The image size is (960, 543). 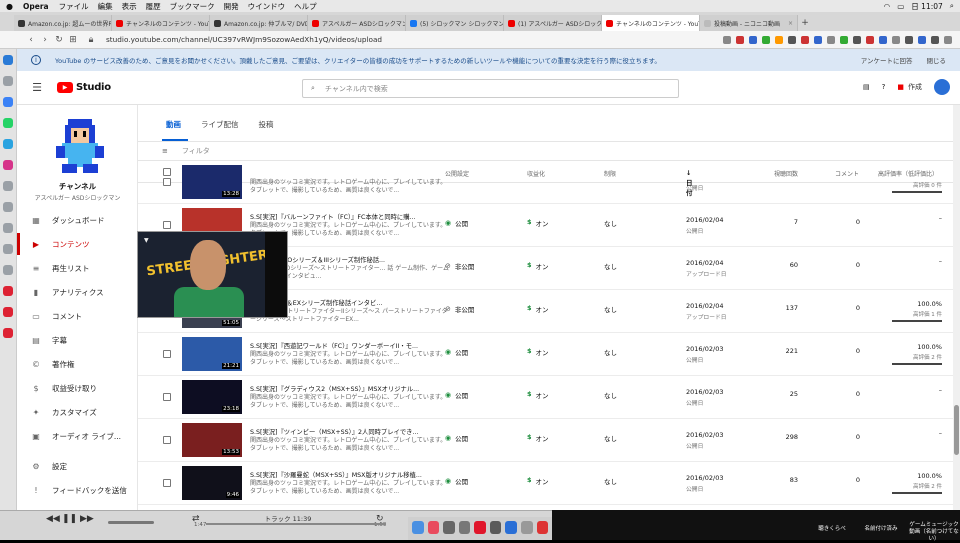 What do you see at coordinates (956, 430) in the screenshot?
I see `scrollbar-thumb` at bounding box center [956, 430].